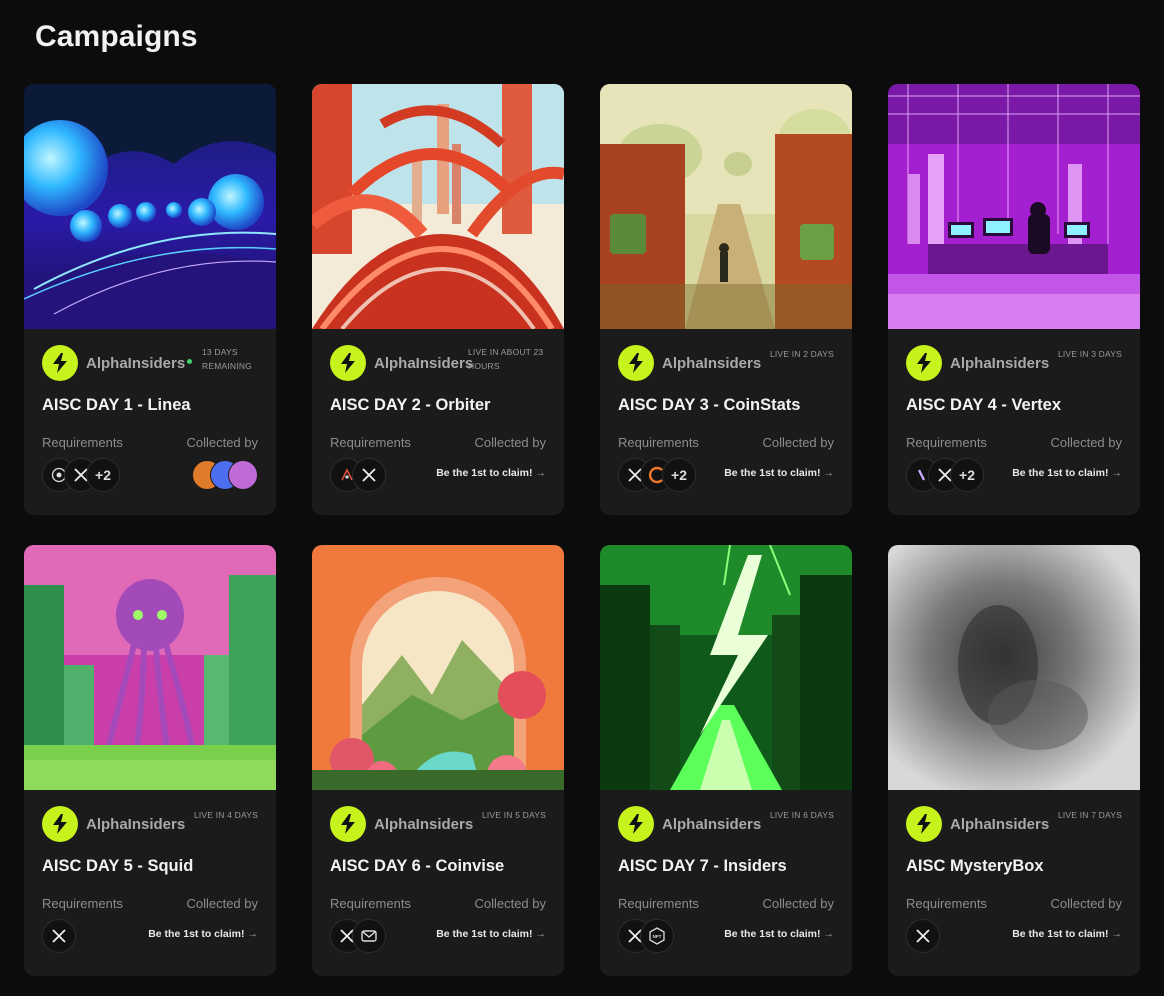 Image resolution: width=1164 pixels, height=996 pixels. I want to click on nft-icon: NFT, so click(657, 936).